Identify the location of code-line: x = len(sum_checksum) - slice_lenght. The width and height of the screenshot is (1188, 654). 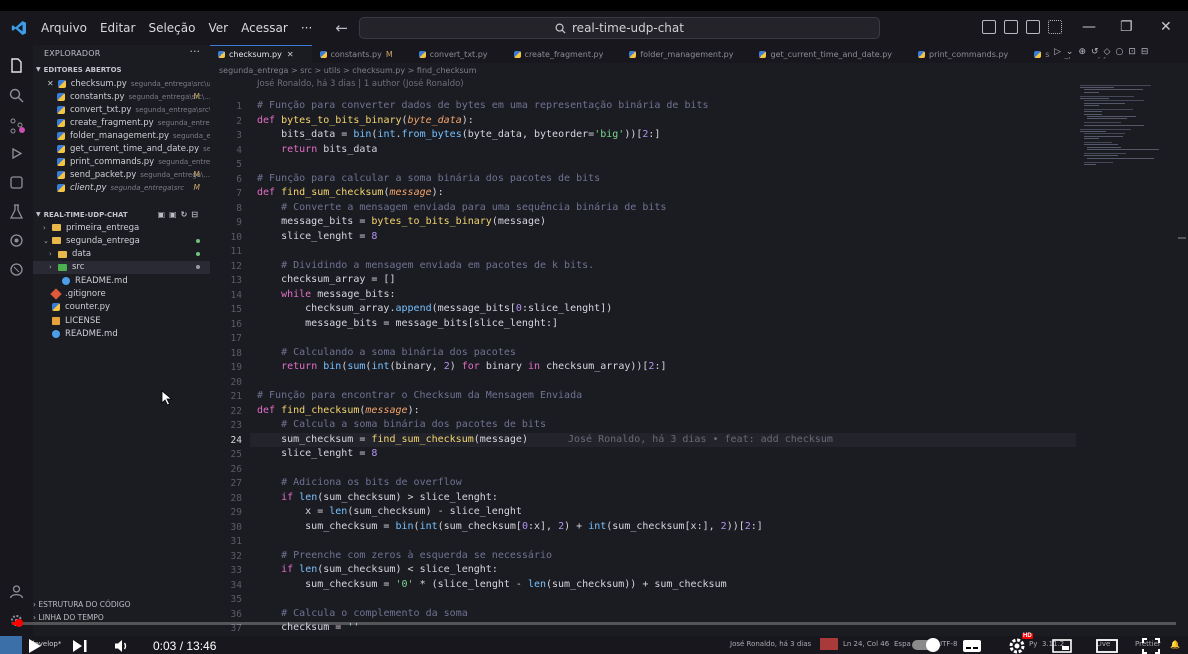
(389, 511).